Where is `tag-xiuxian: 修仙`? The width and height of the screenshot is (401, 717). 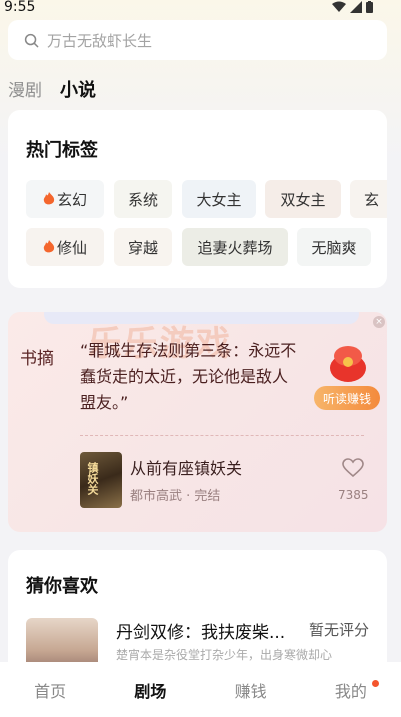 tag-xiuxian: 修仙 is located at coordinates (65, 247).